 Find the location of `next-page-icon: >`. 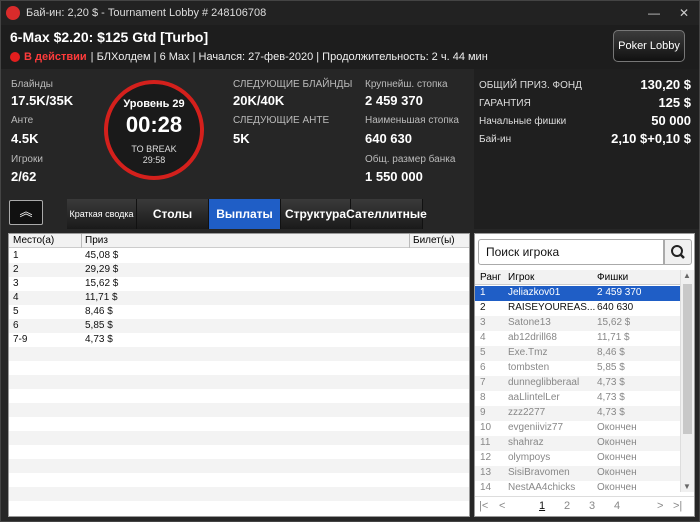

next-page-icon: > is located at coordinates (660, 506).